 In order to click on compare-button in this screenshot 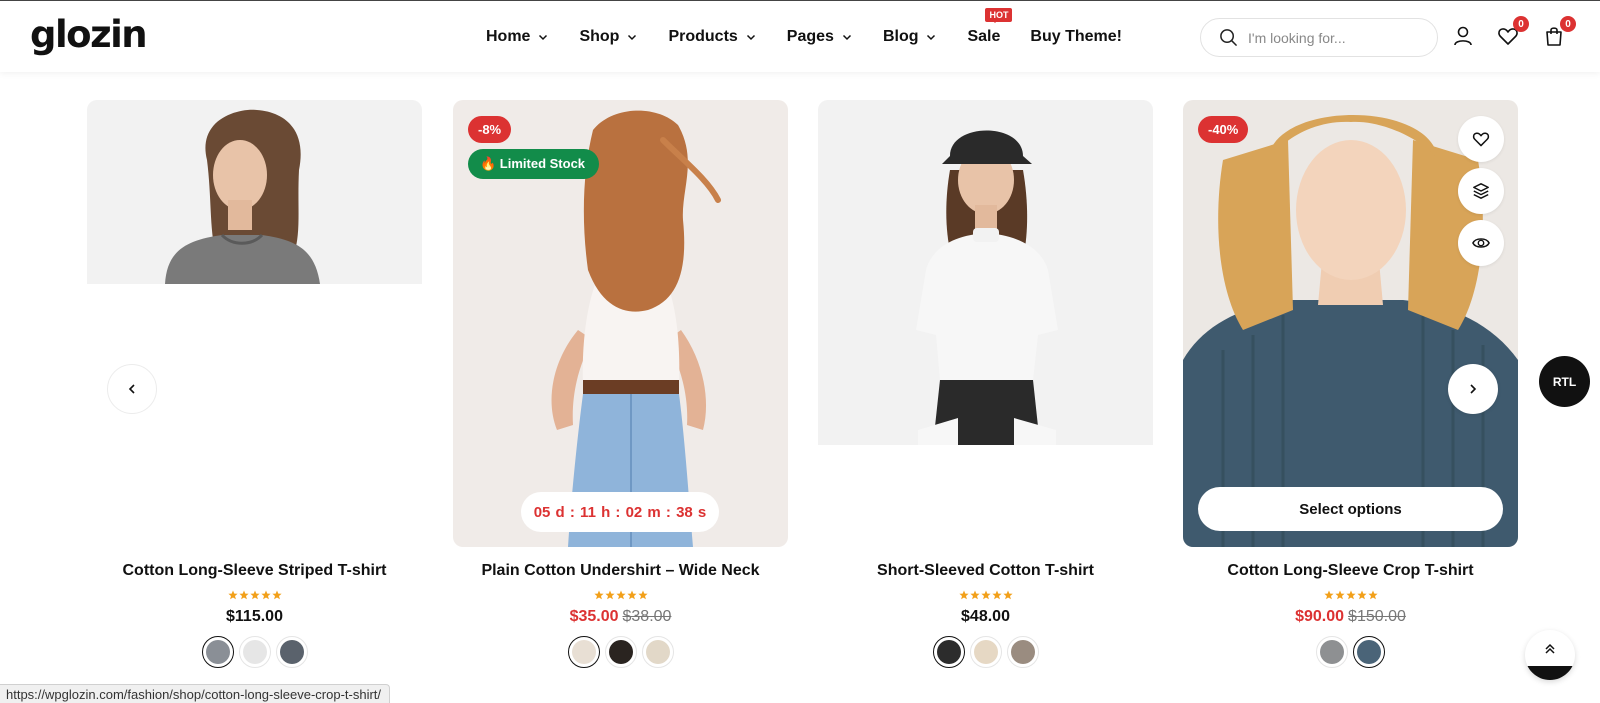, I will do `click(1481, 191)`.